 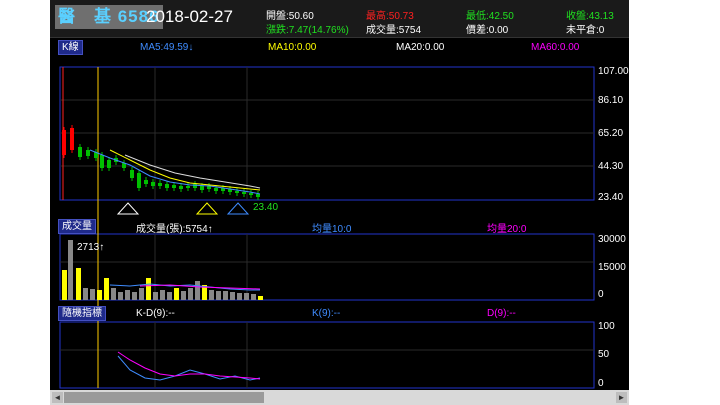 I want to click on ma10-label: MA10:0.00, so click(x=292, y=47).